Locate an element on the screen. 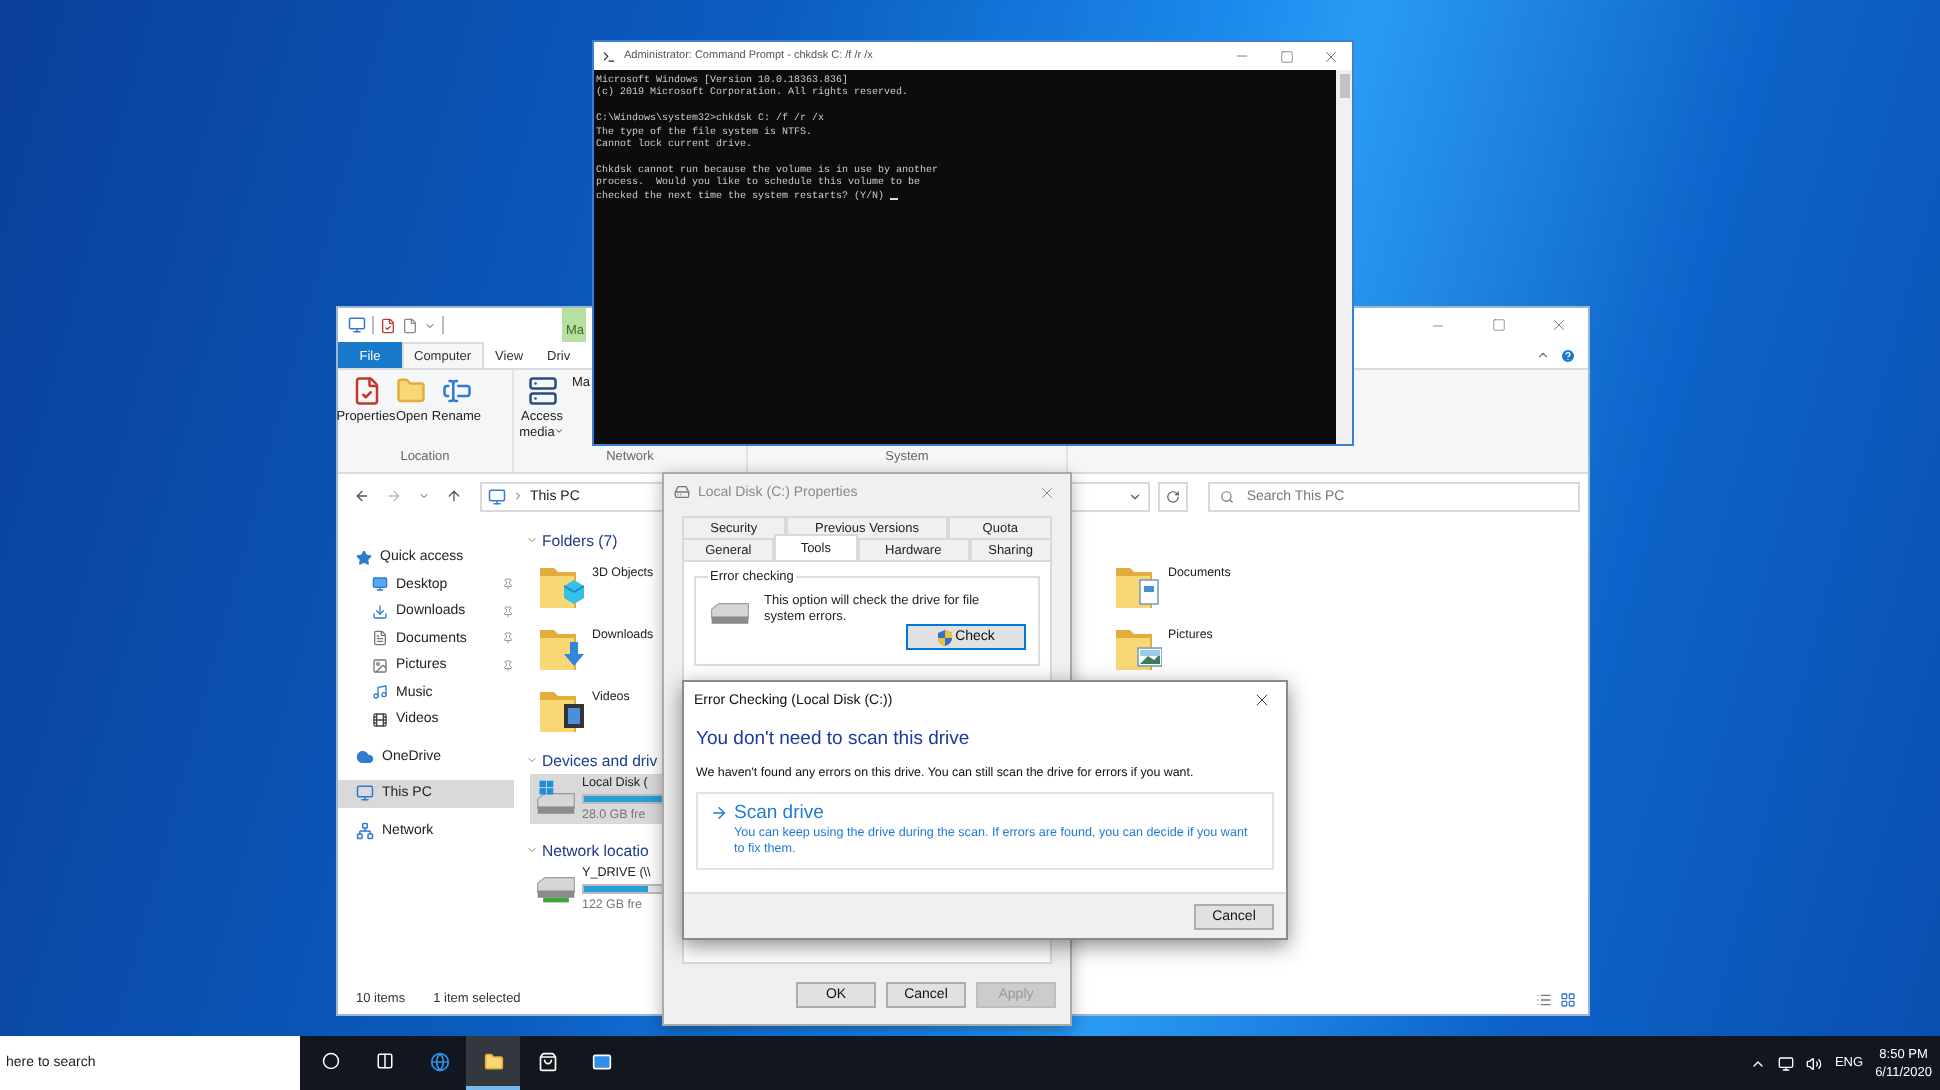 This screenshot has height=1090, width=1940. music-icon is located at coordinates (380, 692).